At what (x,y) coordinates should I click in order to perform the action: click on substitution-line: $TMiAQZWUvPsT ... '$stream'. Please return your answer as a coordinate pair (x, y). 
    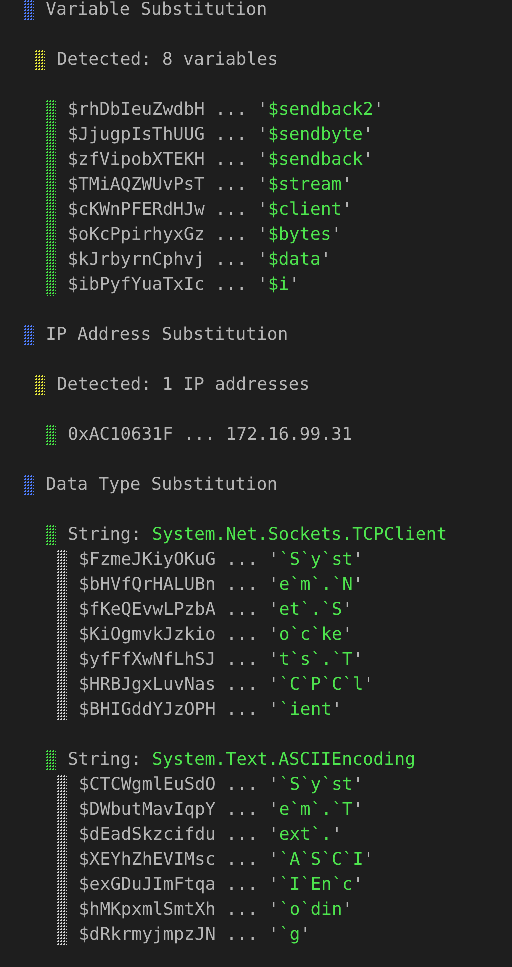
    Looking at the image, I should click on (210, 185).